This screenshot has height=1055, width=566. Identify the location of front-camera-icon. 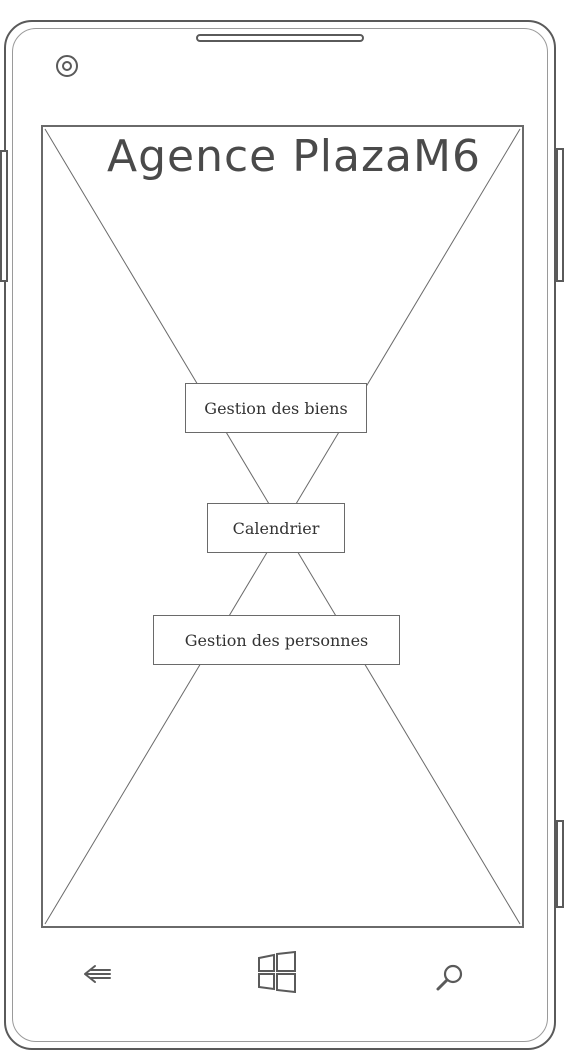
(67, 66).